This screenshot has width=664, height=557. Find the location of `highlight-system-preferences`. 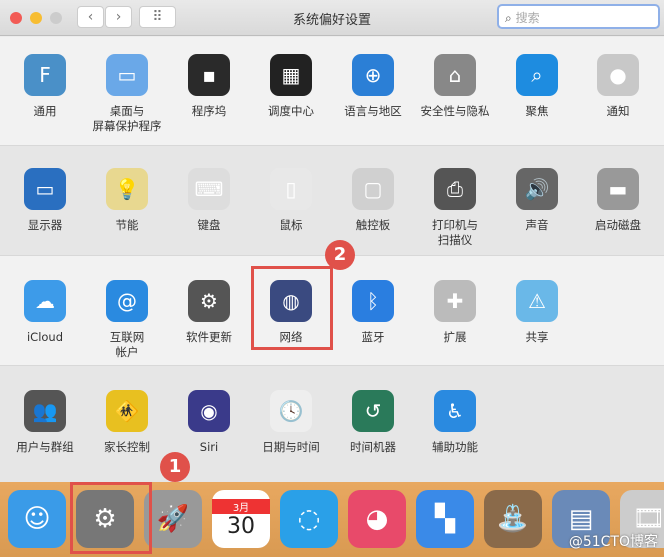

highlight-system-preferences is located at coordinates (111, 518).